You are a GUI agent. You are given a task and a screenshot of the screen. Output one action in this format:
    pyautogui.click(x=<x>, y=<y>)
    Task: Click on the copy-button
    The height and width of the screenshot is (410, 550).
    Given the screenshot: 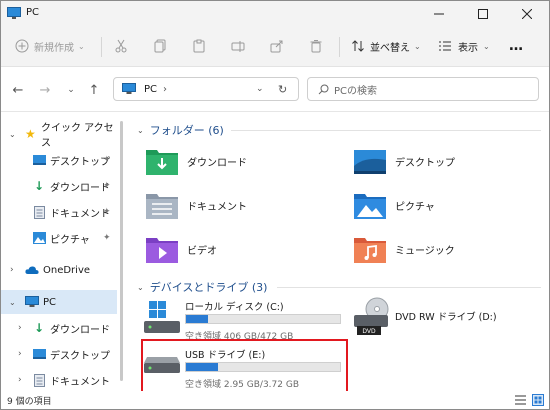 What is the action you would take?
    pyautogui.click(x=160, y=46)
    